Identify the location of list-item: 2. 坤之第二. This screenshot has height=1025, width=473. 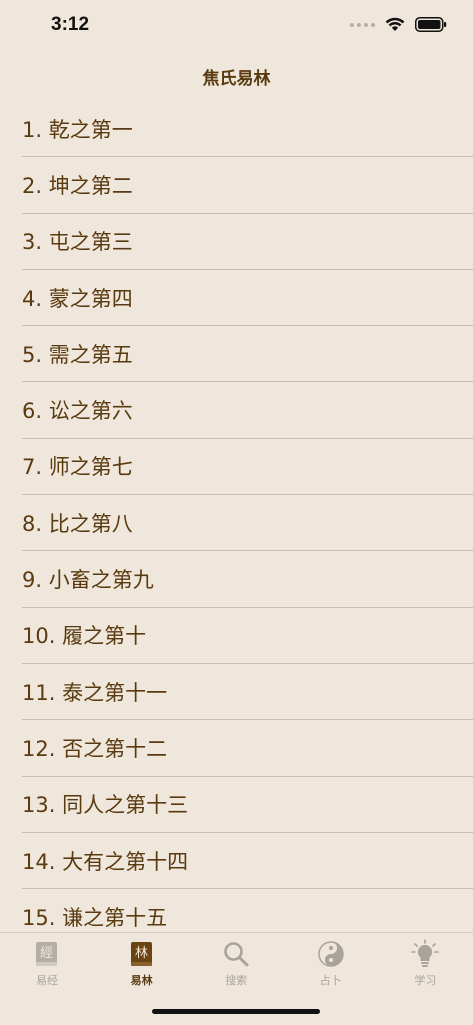
(247, 185).